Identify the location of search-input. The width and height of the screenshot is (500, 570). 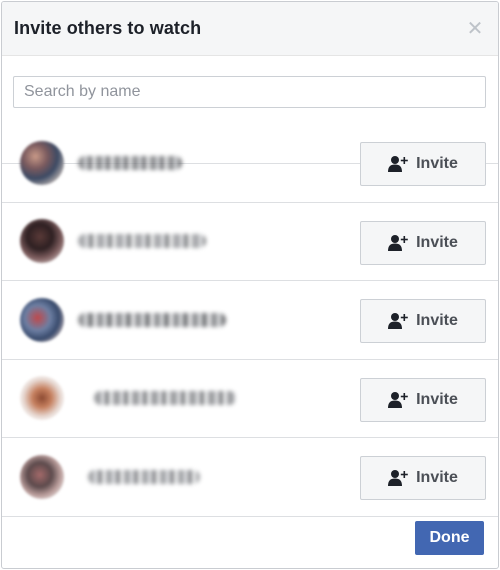
(249, 92).